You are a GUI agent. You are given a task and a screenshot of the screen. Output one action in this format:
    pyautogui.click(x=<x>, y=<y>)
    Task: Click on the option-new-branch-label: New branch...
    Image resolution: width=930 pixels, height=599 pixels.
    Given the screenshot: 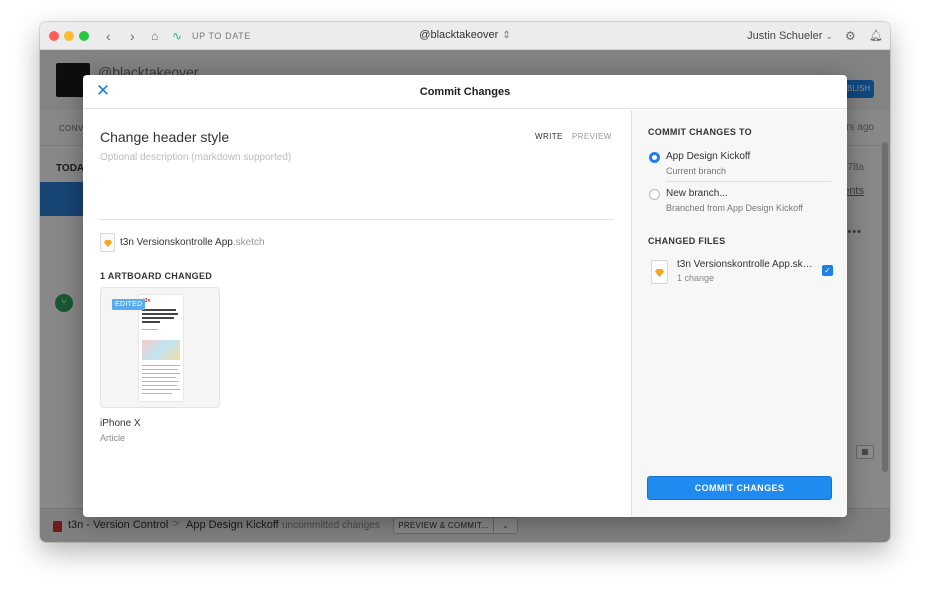 What is the action you would take?
    pyautogui.click(x=697, y=193)
    